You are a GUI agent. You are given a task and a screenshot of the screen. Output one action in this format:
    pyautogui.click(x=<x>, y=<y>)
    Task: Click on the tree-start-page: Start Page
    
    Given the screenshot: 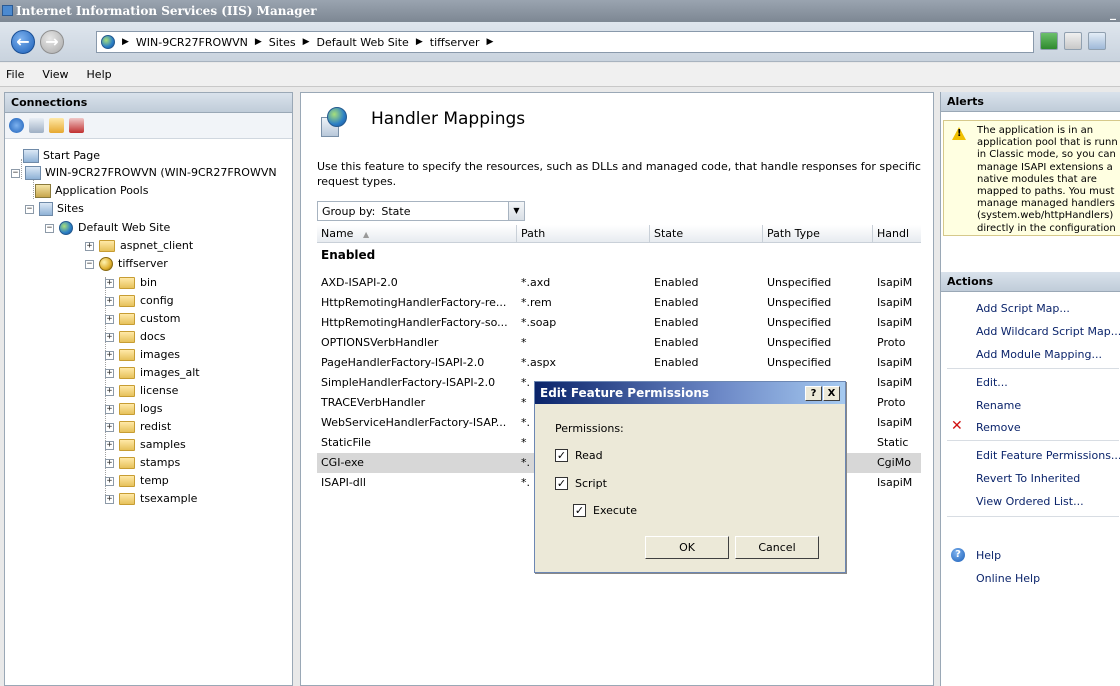 What is the action you would take?
    pyautogui.click(x=61, y=156)
    